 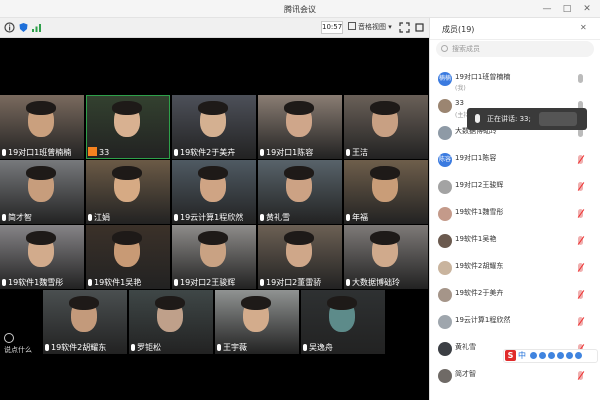 What do you see at coordinates (85, 322) in the screenshot?
I see `video-tile: 19软件2胡耀东` at bounding box center [85, 322].